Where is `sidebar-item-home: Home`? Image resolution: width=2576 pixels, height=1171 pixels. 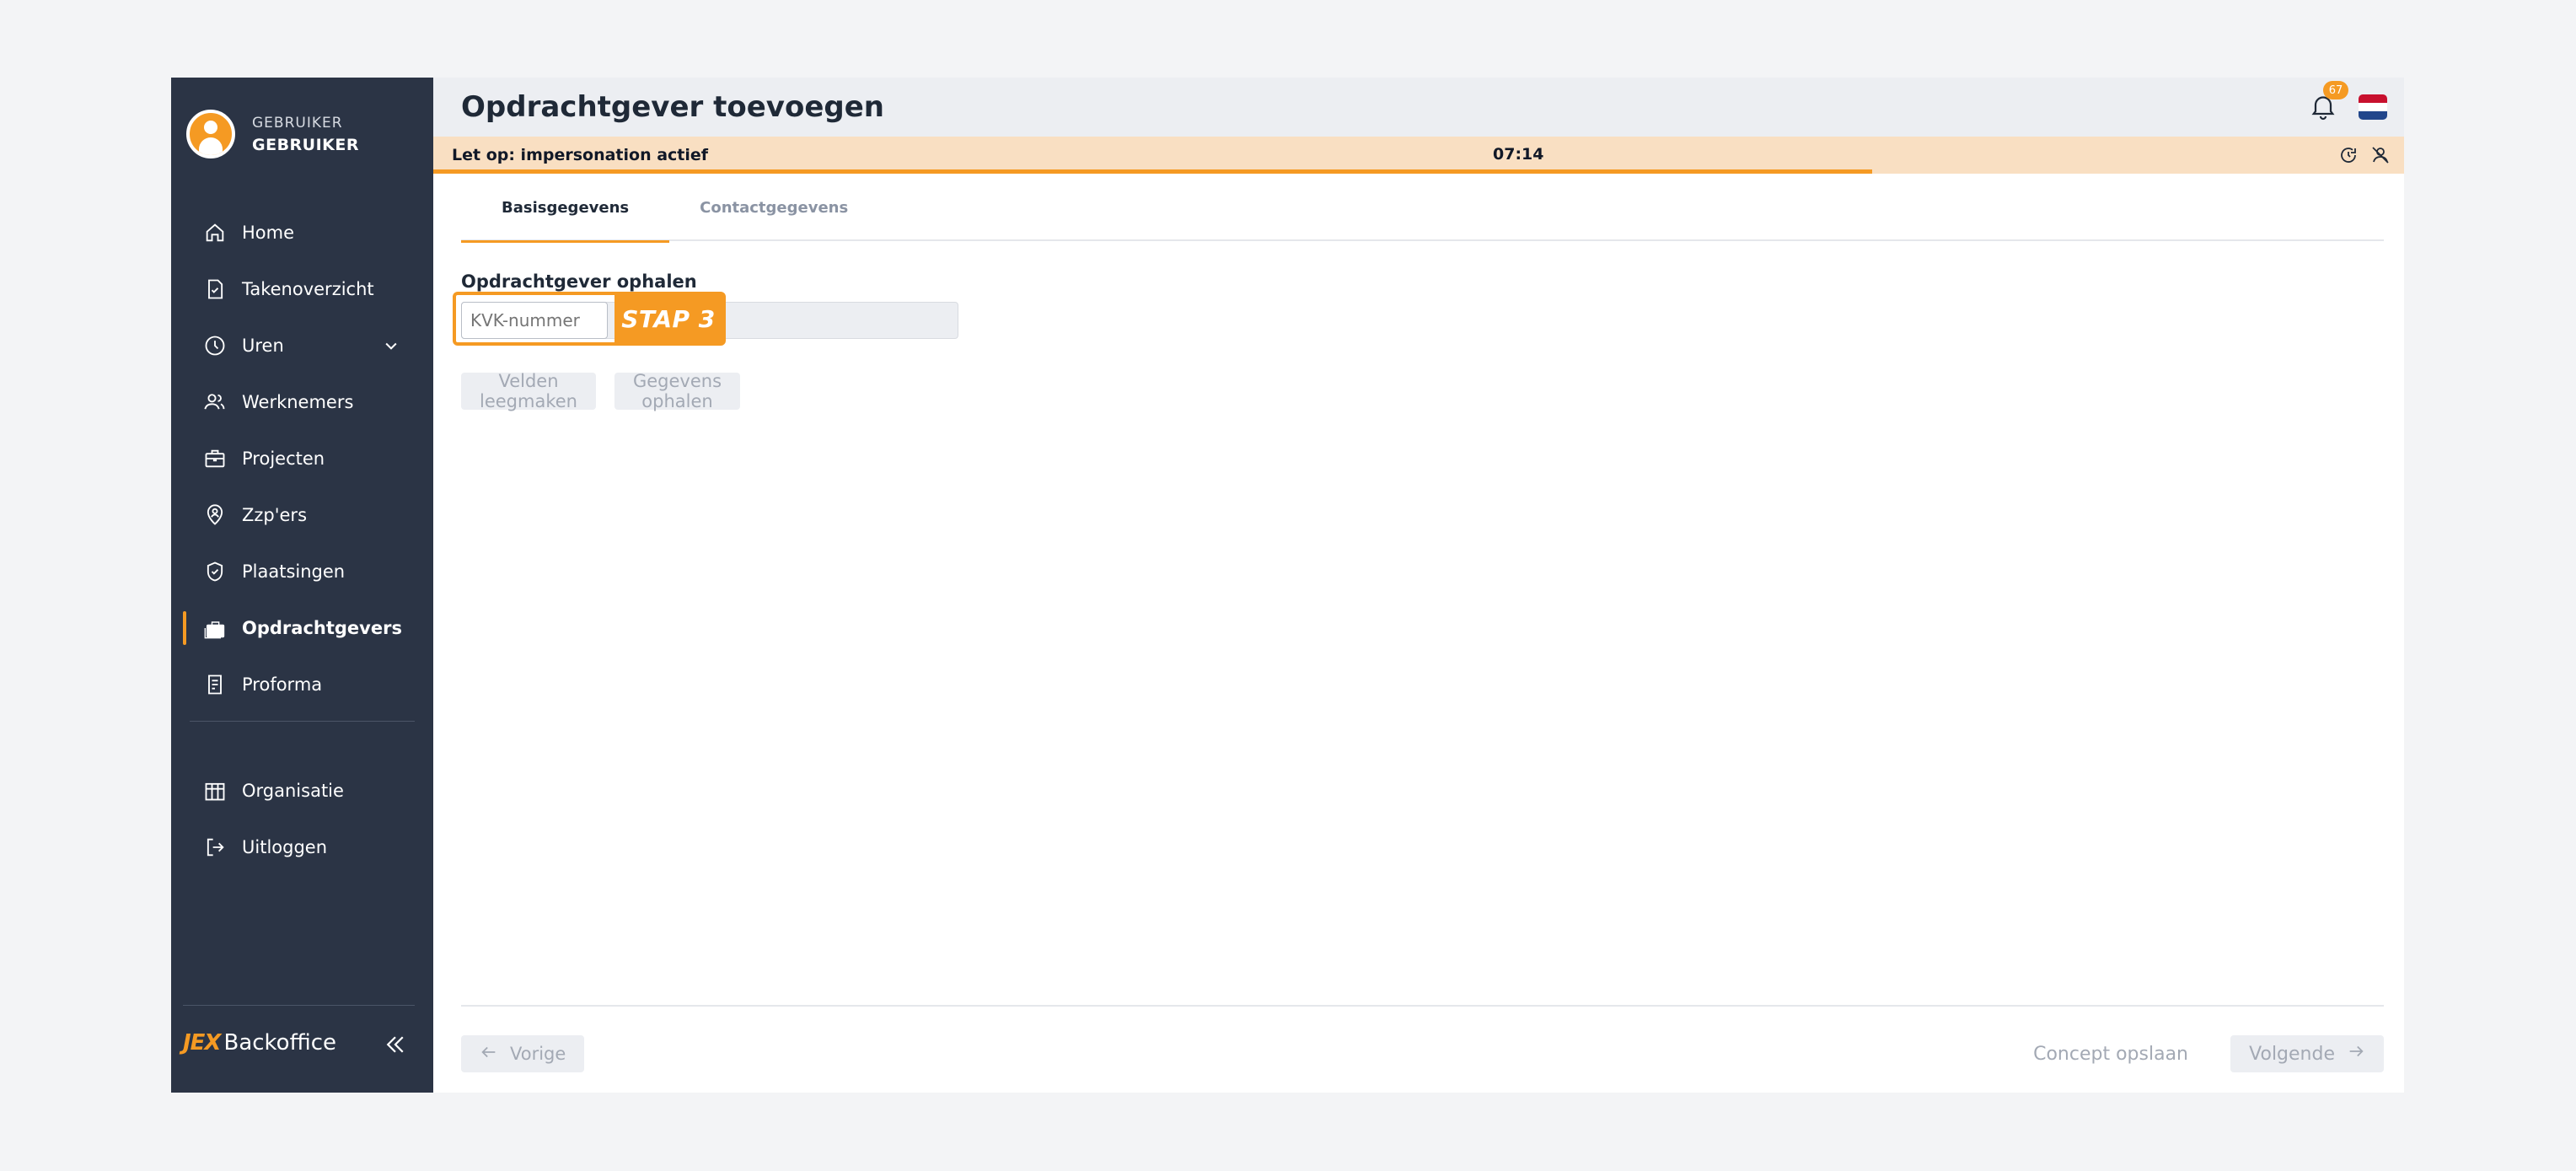
sidebar-item-home: Home is located at coordinates (302, 232).